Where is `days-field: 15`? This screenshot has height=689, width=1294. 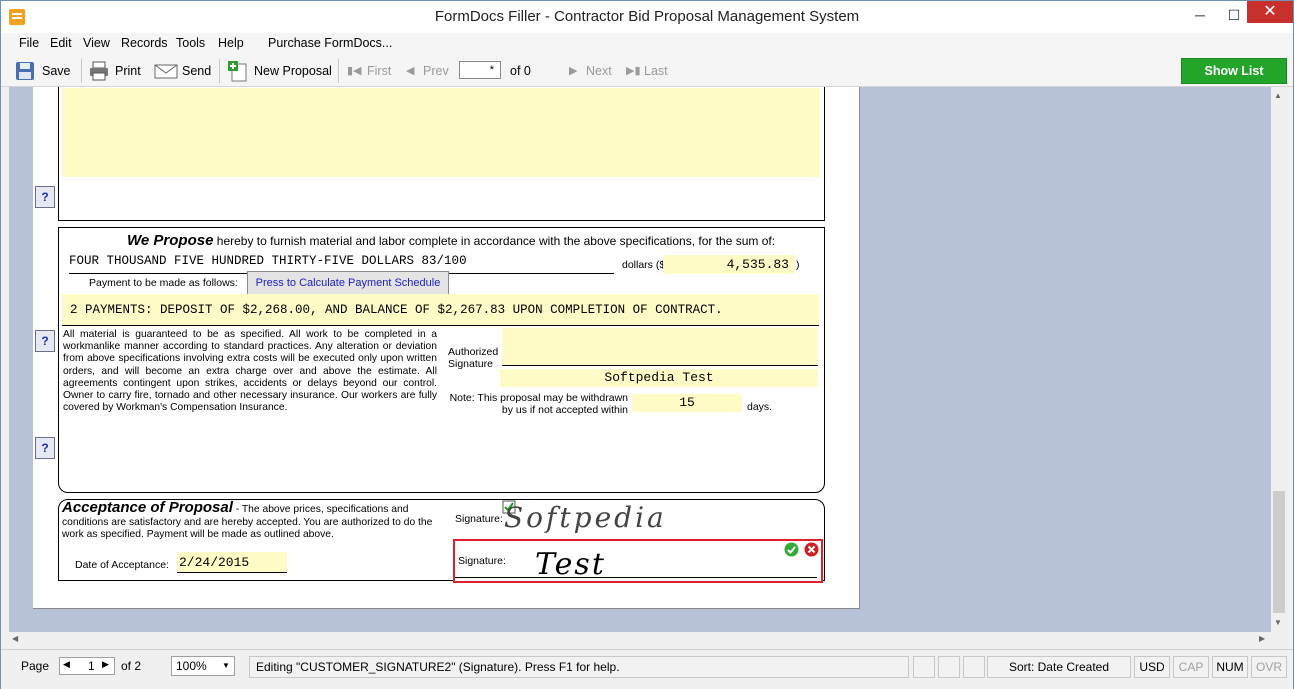
days-field: 15 is located at coordinates (687, 403).